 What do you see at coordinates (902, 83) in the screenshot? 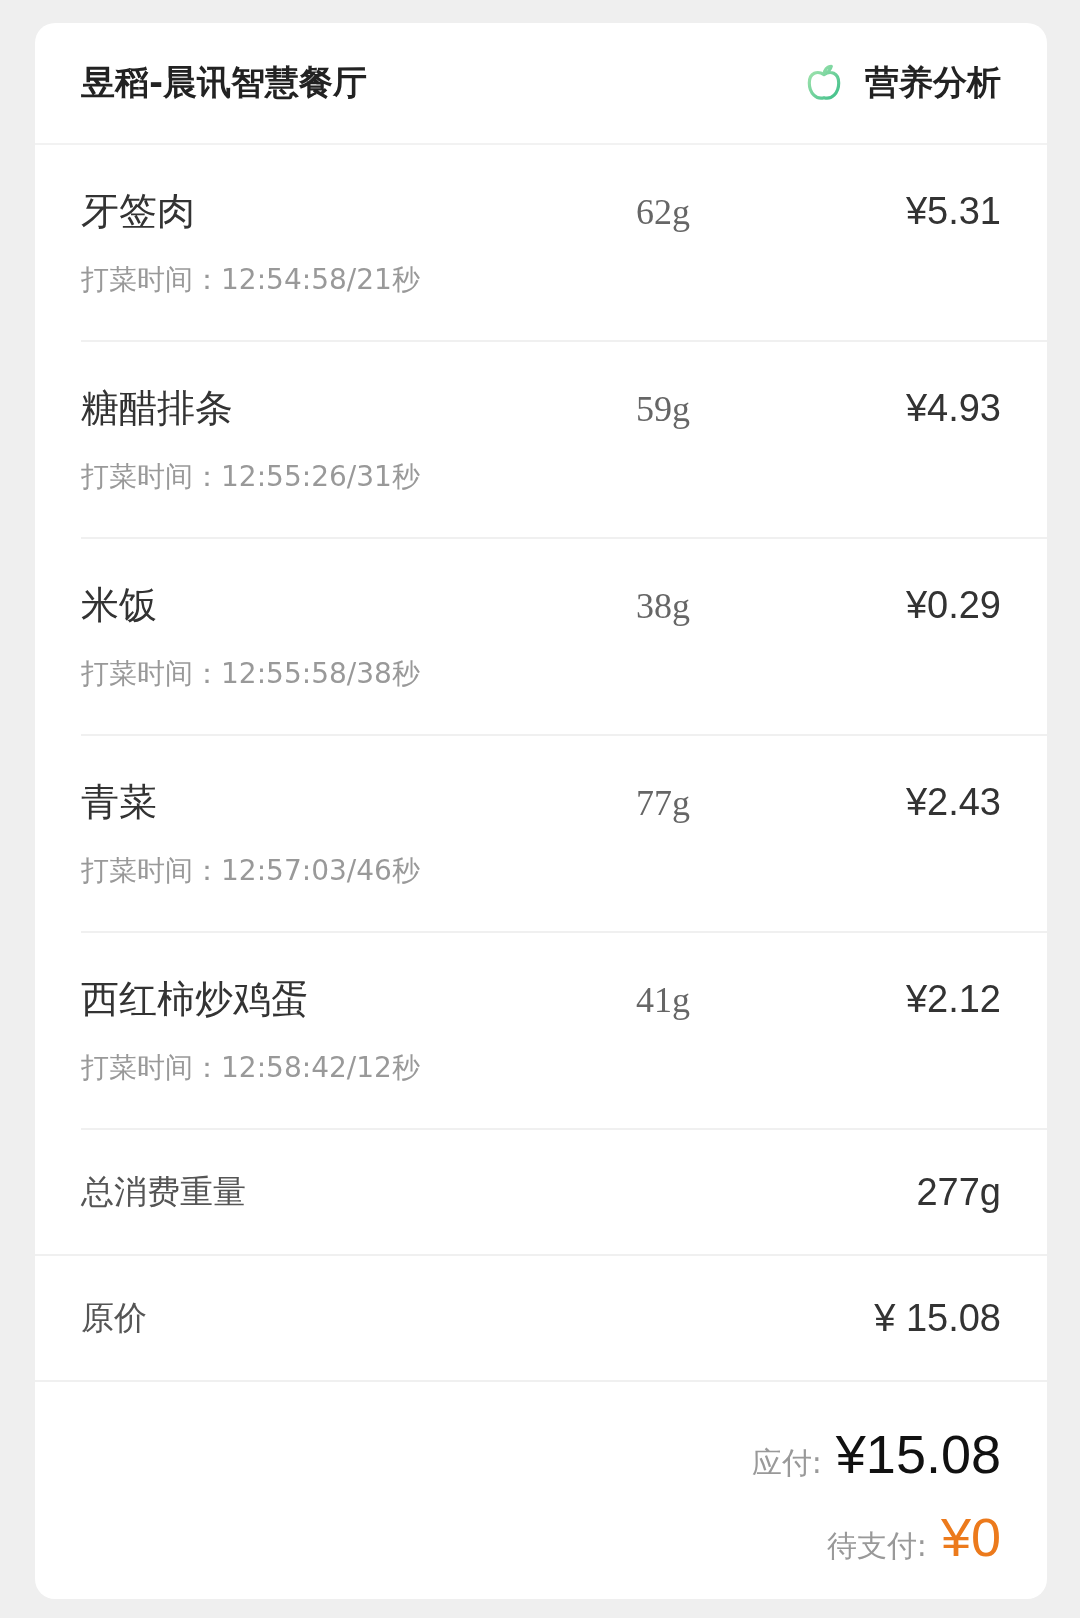
I see `nutrition-analysis-link: 营养分析` at bounding box center [902, 83].